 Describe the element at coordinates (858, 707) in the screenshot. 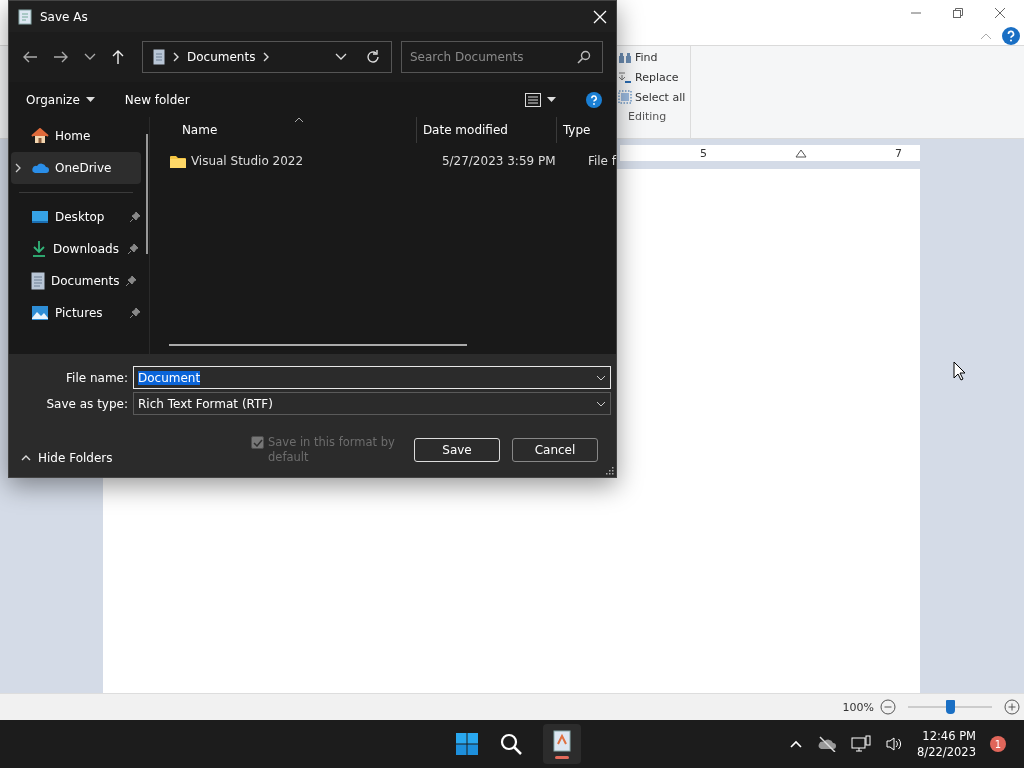

I see `zoom-level: 100%` at that location.